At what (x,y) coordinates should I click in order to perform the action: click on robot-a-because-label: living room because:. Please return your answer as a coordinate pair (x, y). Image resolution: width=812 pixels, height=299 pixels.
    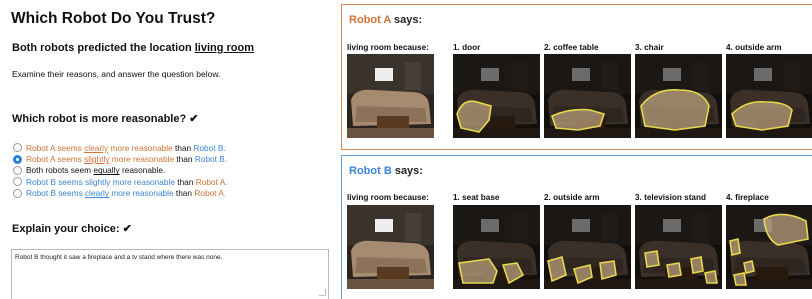
    Looking at the image, I should click on (388, 47).